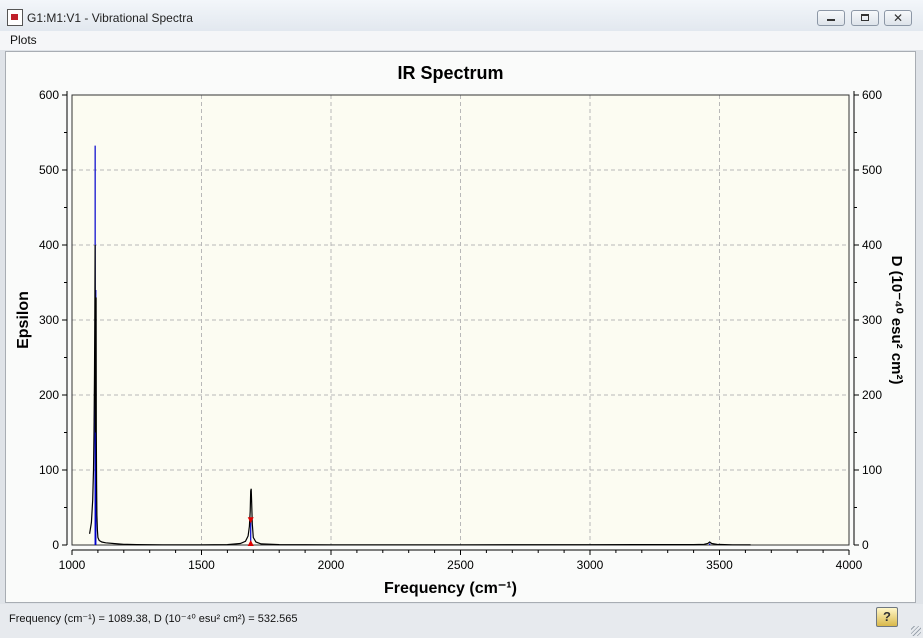  Describe the element at coordinates (872, 95) in the screenshot. I see `y-tick-label-right: 600` at that location.